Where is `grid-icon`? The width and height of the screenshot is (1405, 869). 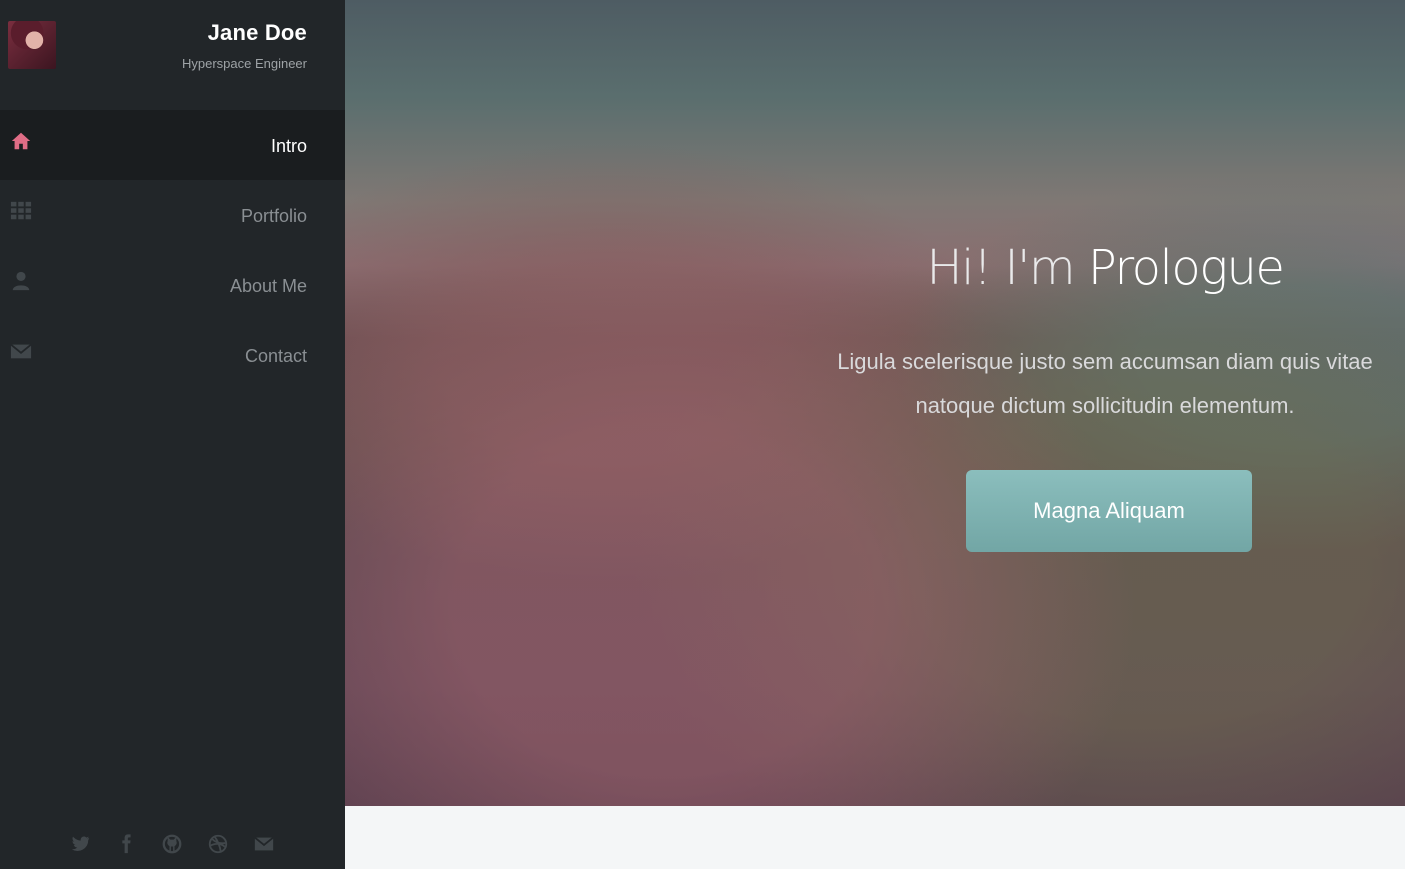
grid-icon is located at coordinates (21, 211).